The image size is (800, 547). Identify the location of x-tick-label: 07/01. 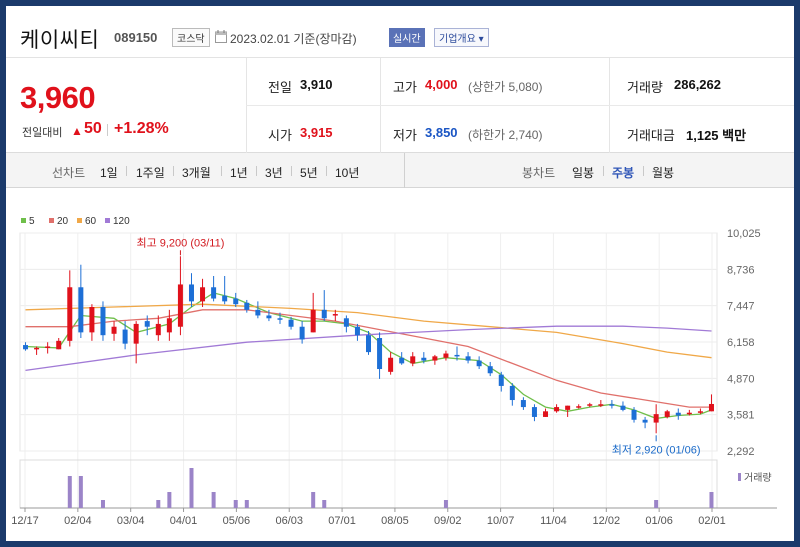
(342, 521).